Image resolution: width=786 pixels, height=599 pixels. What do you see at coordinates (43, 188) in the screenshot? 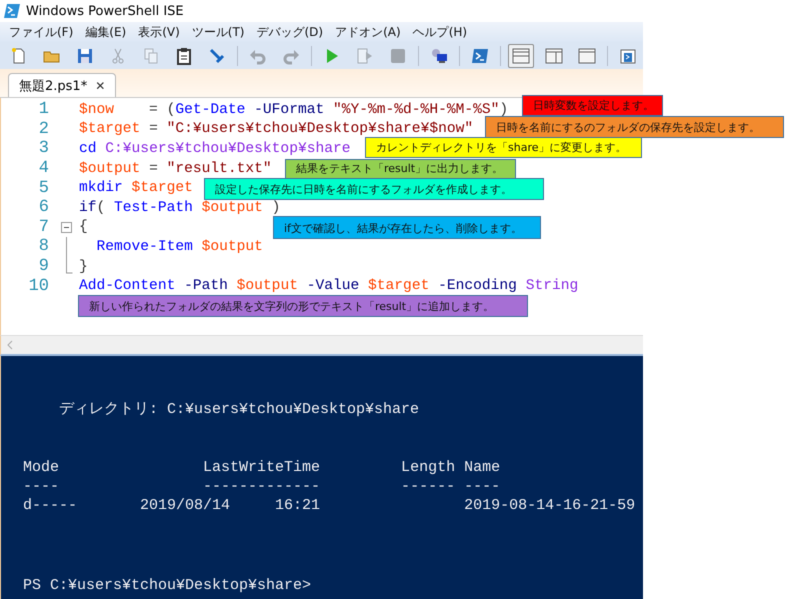
I see `line-number: 5` at bounding box center [43, 188].